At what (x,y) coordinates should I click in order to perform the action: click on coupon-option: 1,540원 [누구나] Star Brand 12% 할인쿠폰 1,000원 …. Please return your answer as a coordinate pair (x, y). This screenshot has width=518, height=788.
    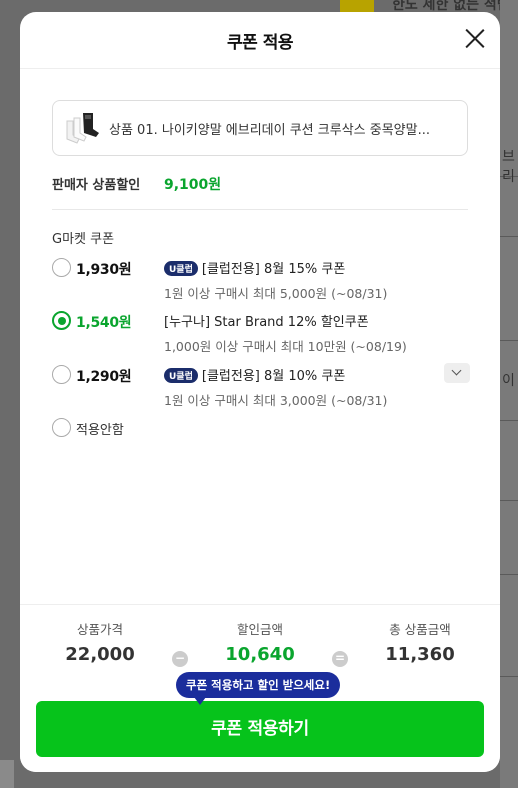
    Looking at the image, I should click on (262, 333).